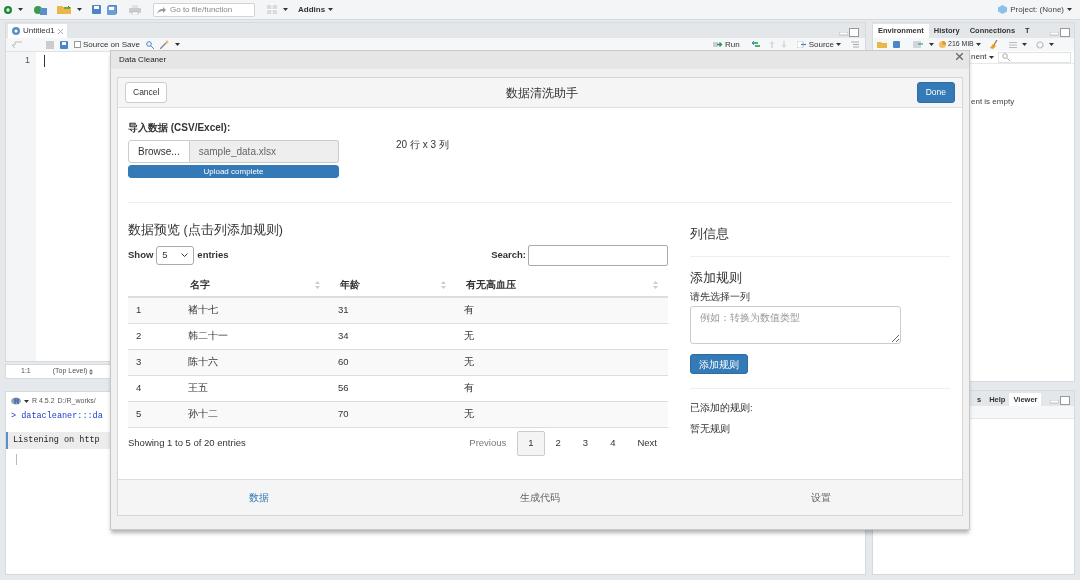 The height and width of the screenshot is (580, 1080). What do you see at coordinates (112, 9) in the screenshot?
I see `save-all-icon` at bounding box center [112, 9].